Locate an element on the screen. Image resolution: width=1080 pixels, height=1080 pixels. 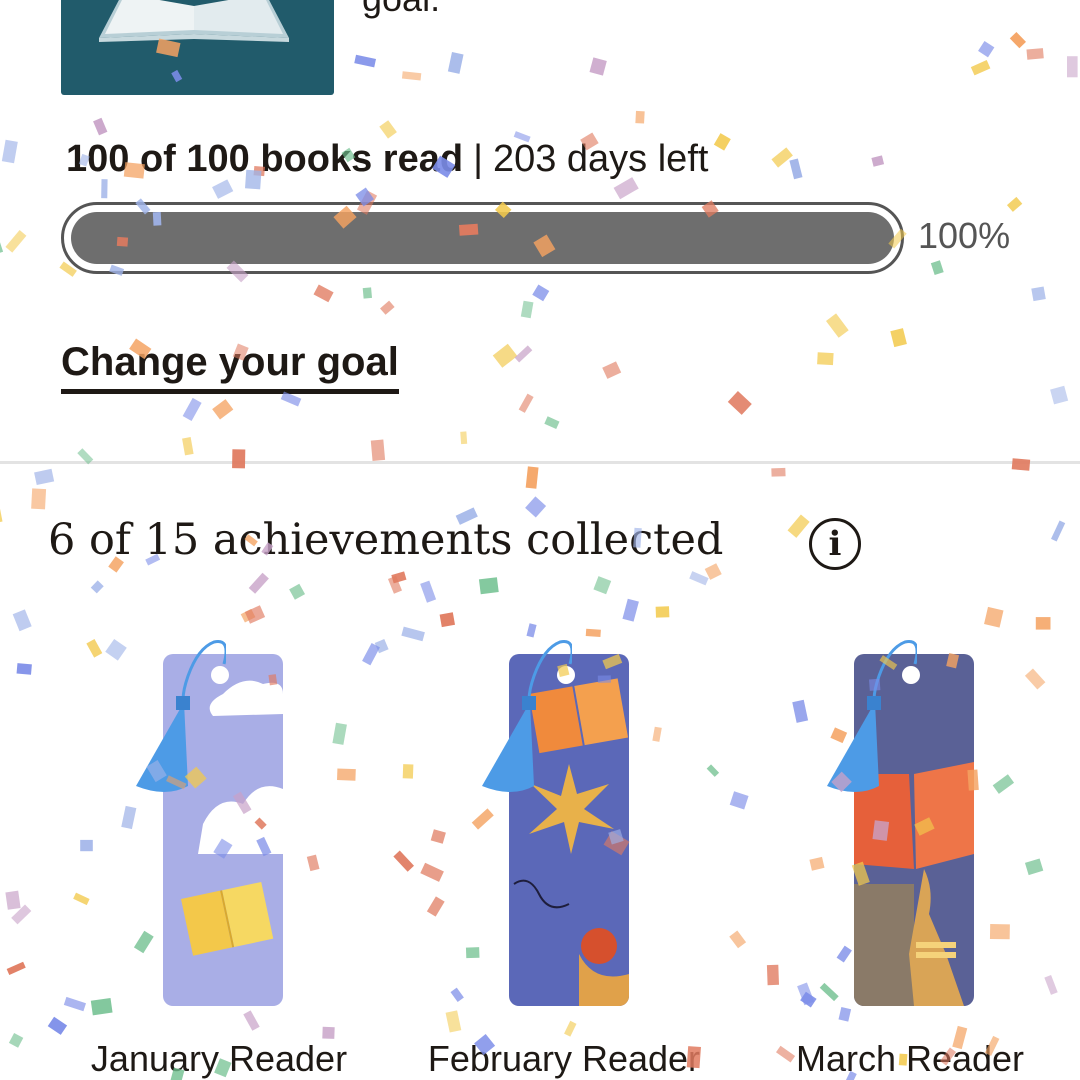
change-goal-link: Change your goal is located at coordinates (230, 367).